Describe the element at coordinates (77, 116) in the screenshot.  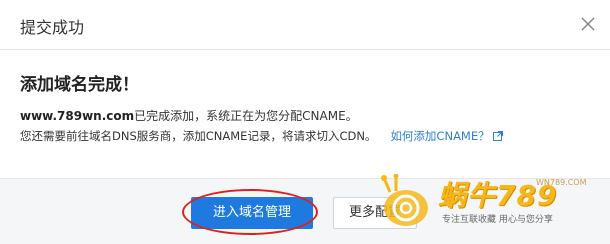
I see `domain-name: www.789wn.com` at that location.